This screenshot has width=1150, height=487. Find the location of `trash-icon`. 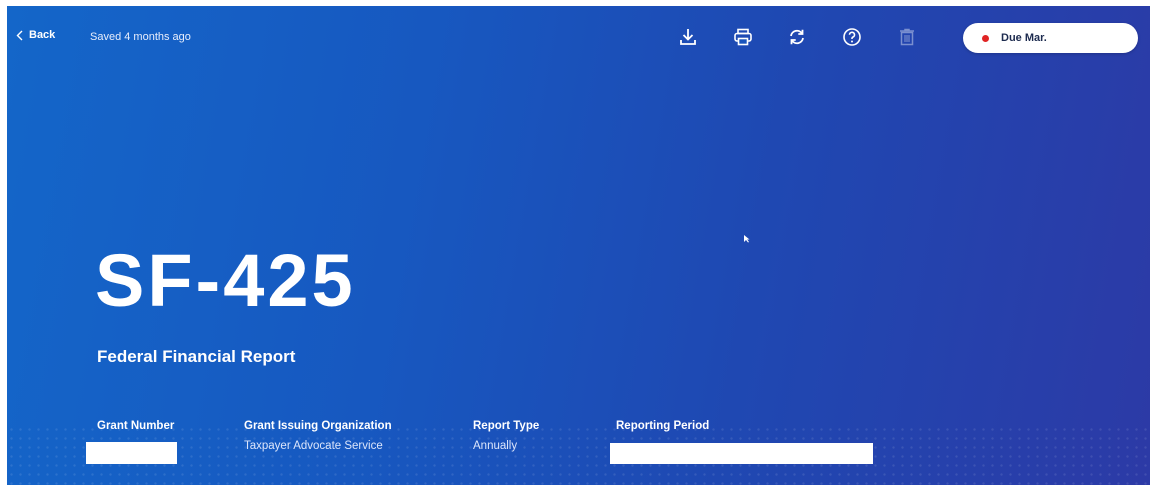

trash-icon is located at coordinates (907, 37).